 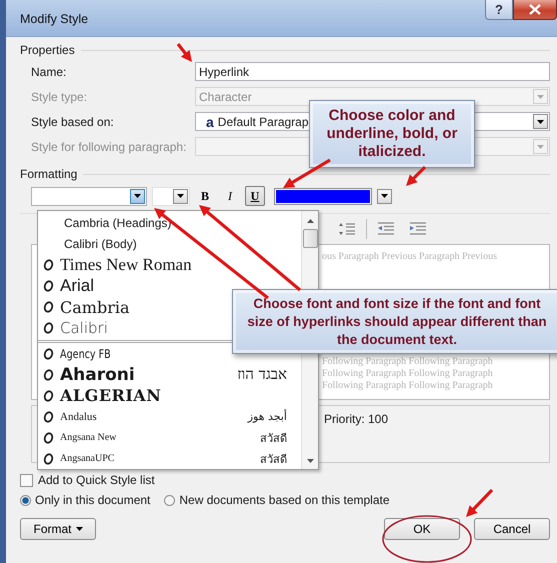 What do you see at coordinates (392, 134) in the screenshot?
I see `callout-text: Choose color and underline, bold, or italicized.` at bounding box center [392, 134].